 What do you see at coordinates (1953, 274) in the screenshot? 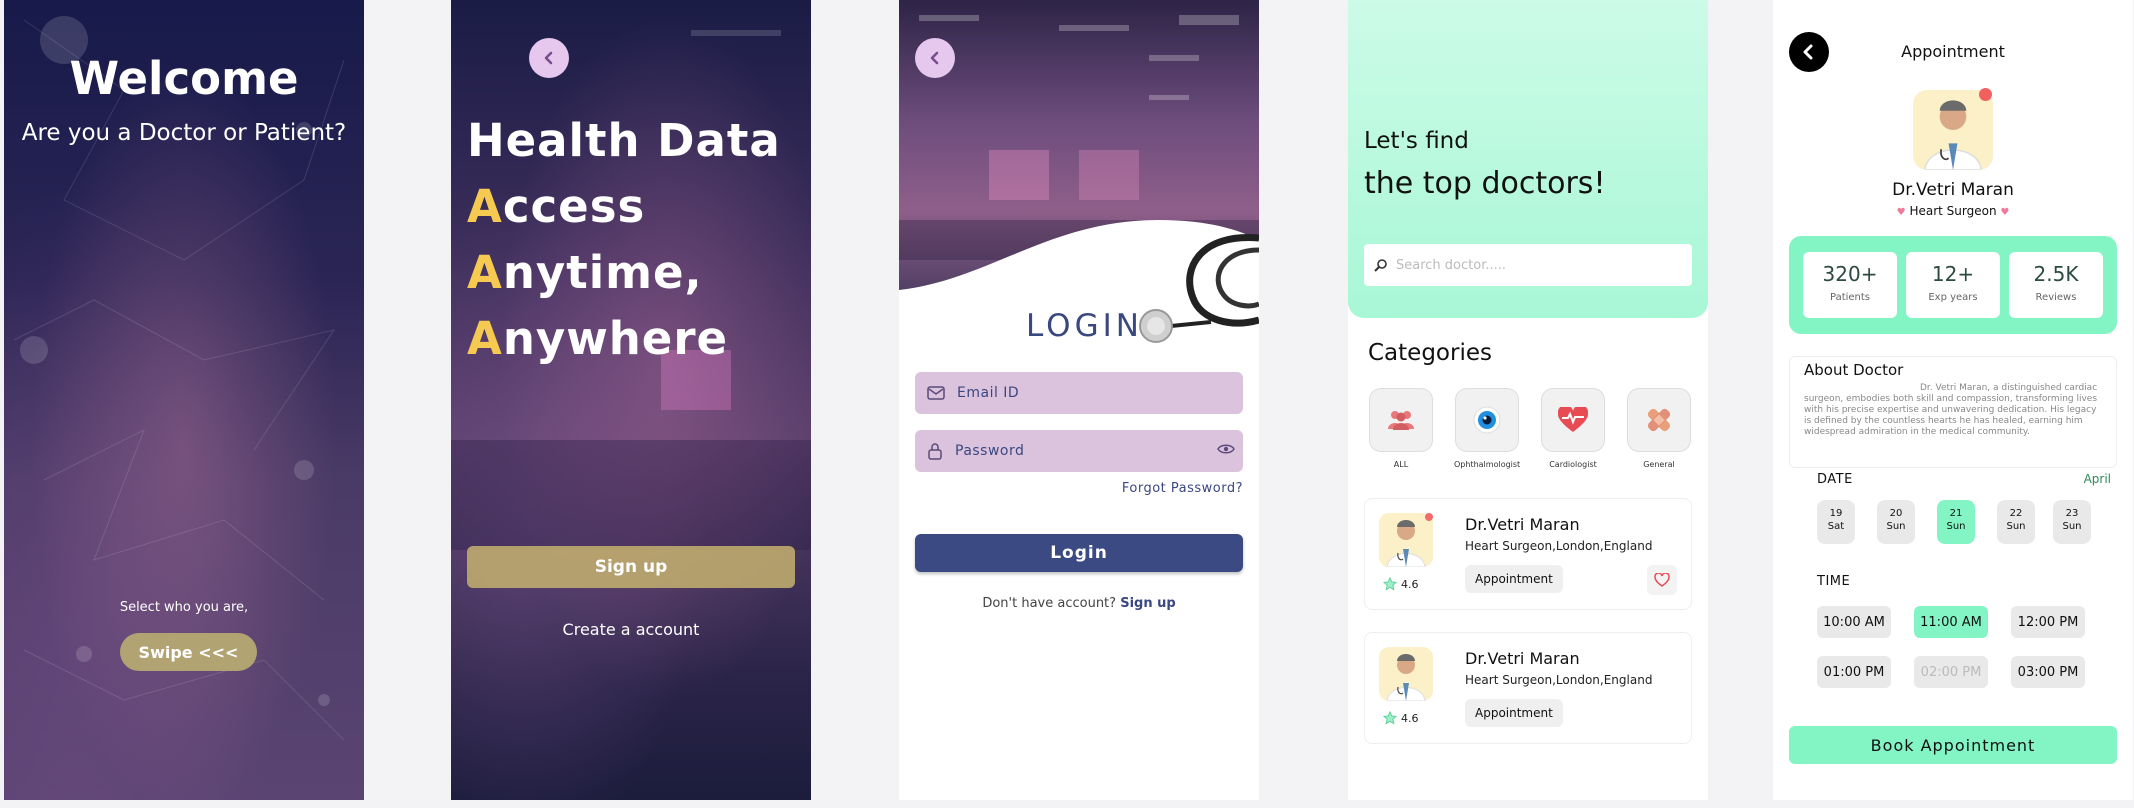
I see `stat-value: 12+` at bounding box center [1953, 274].